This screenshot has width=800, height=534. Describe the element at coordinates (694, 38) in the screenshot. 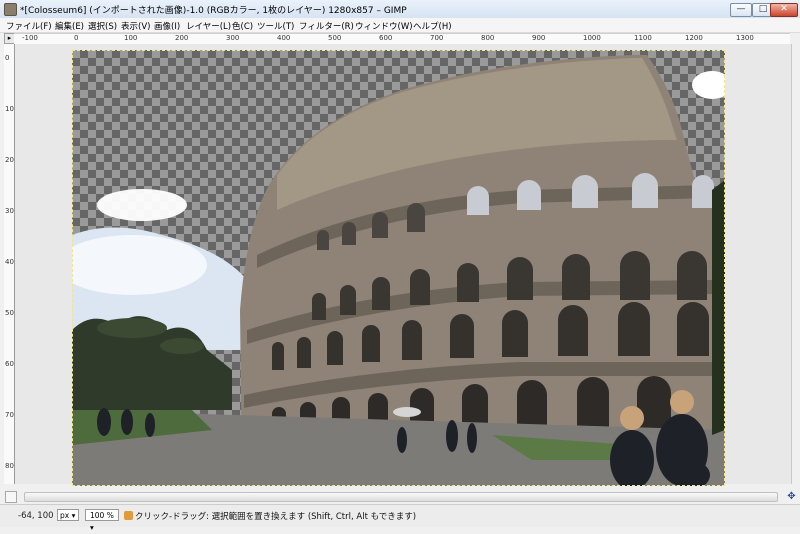

I see `ruler-label: 1200` at that location.